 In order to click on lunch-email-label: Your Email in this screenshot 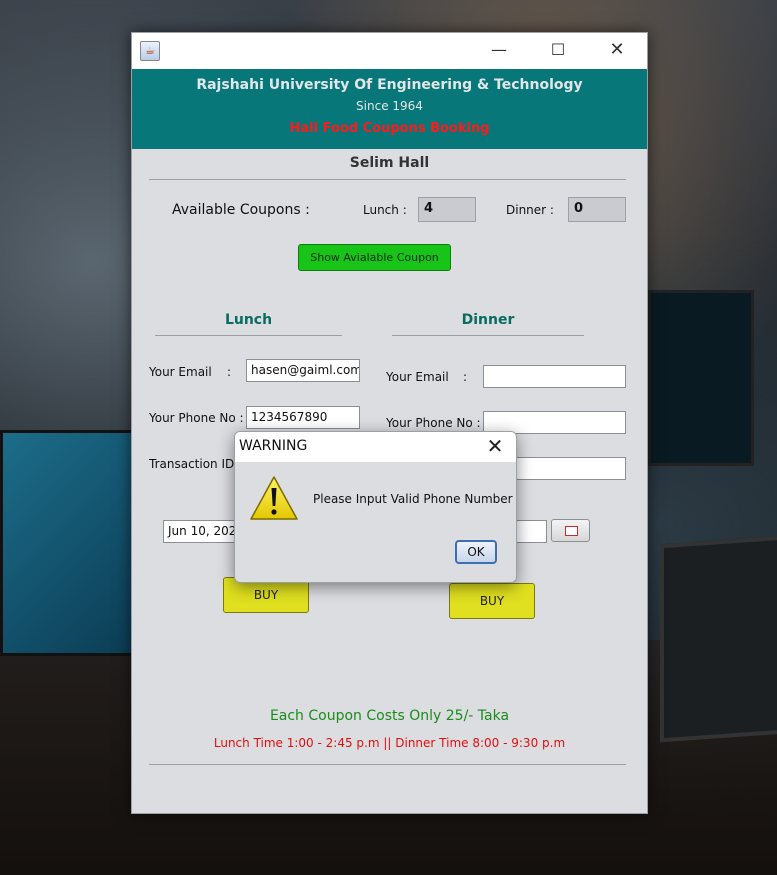, I will do `click(180, 372)`.